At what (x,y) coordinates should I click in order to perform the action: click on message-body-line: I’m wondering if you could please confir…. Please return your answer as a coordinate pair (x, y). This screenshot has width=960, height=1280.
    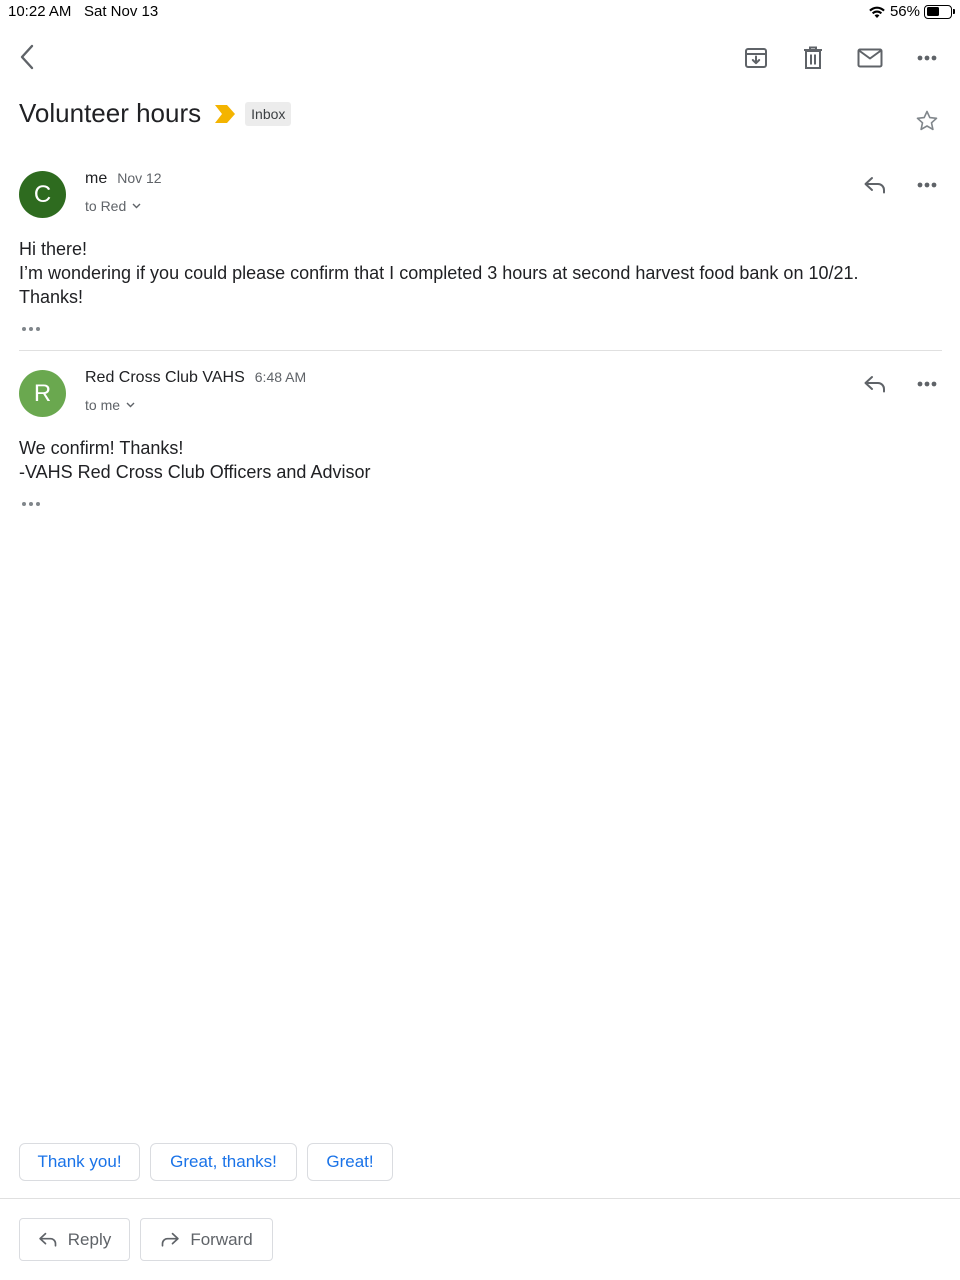
    Looking at the image, I should click on (441, 285).